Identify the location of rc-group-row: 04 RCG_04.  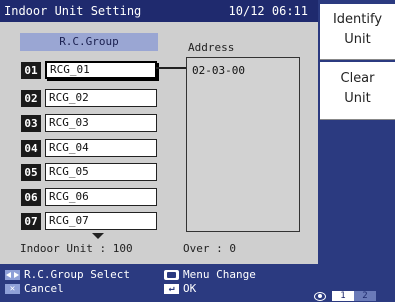
(89, 149).